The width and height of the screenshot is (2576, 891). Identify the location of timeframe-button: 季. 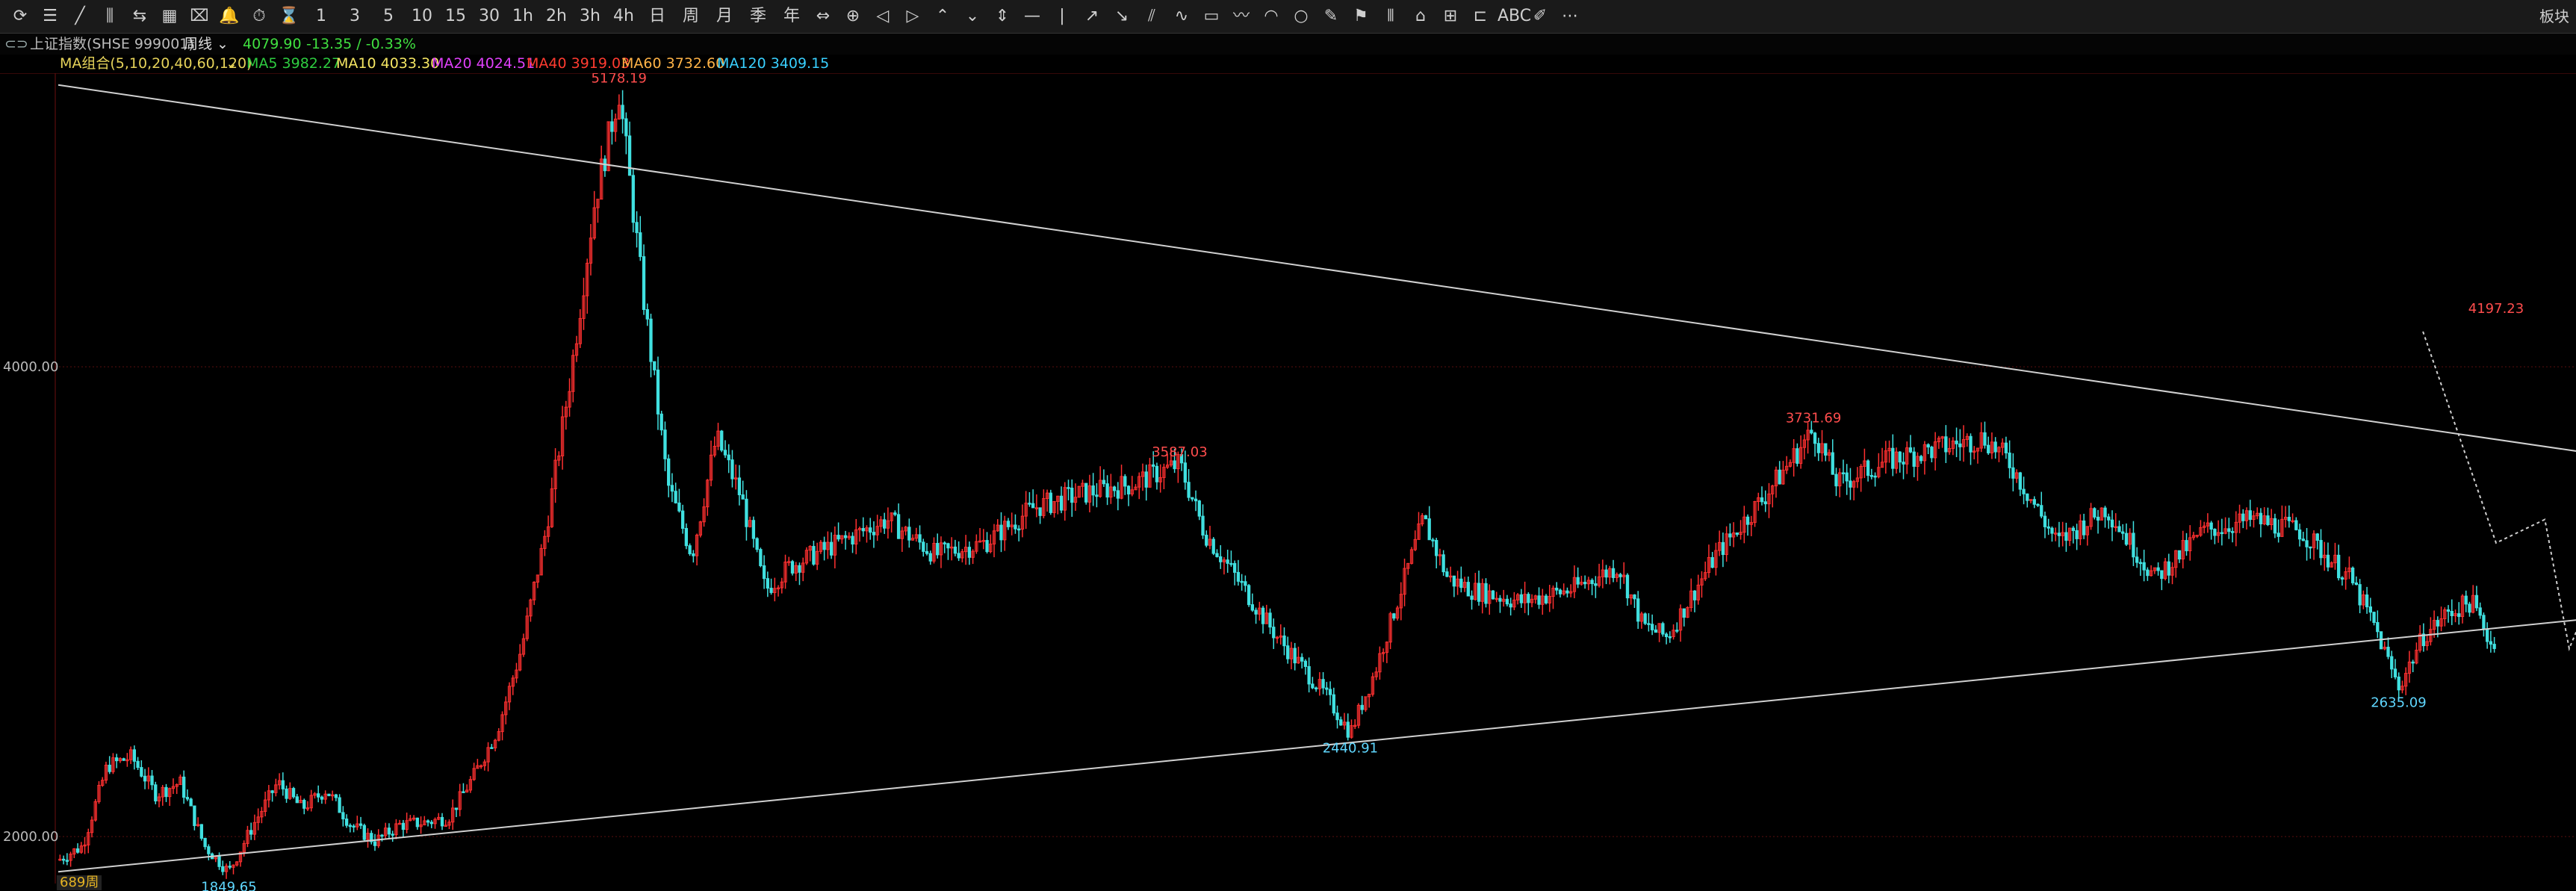
(758, 16).